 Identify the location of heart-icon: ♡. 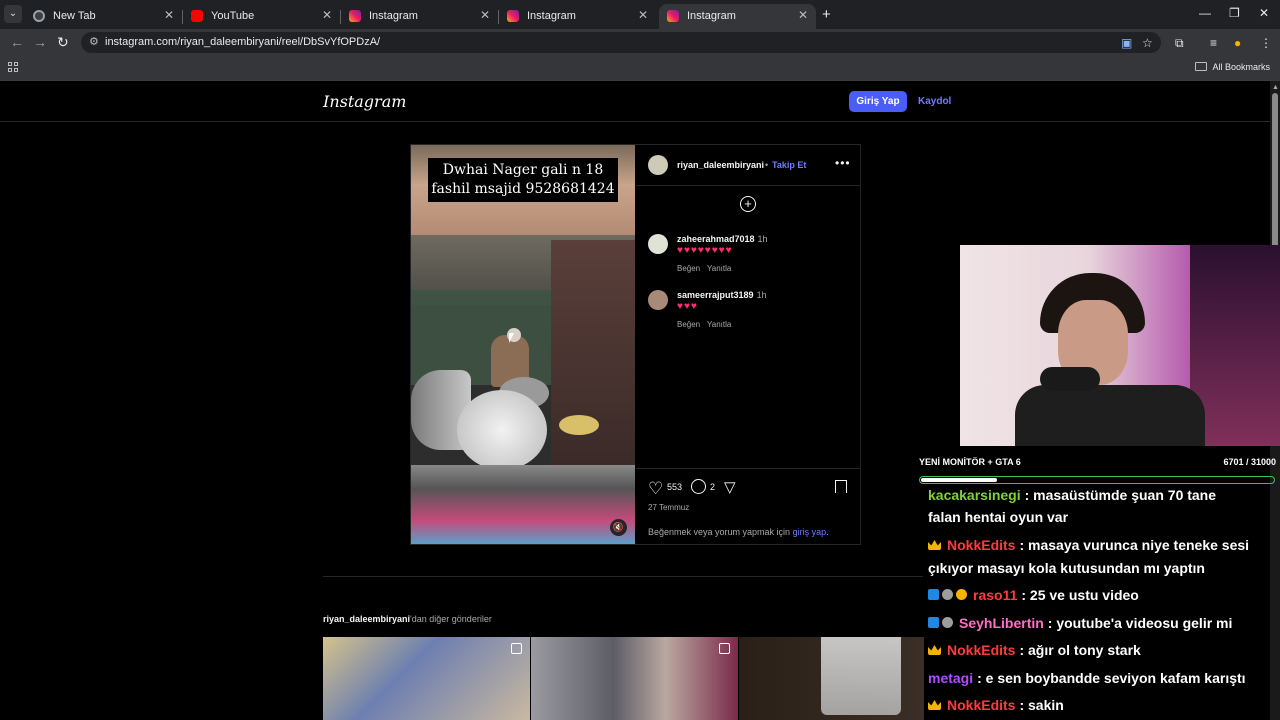
(655, 489).